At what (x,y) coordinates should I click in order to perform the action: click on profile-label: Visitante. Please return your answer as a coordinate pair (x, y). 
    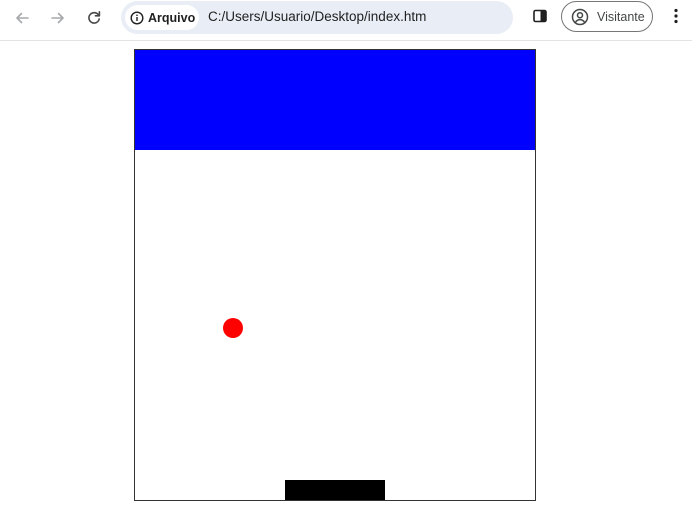
    Looking at the image, I should click on (621, 16).